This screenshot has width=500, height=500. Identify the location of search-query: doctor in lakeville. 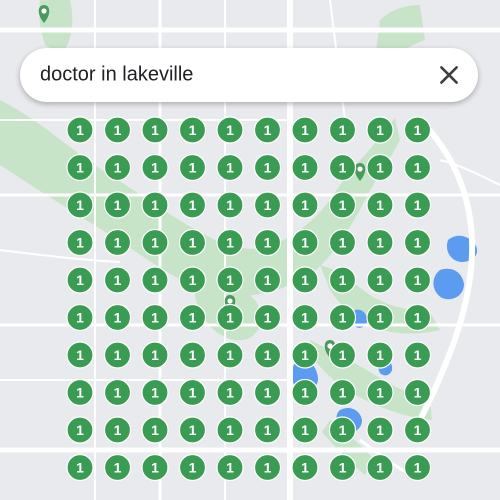
(116, 75).